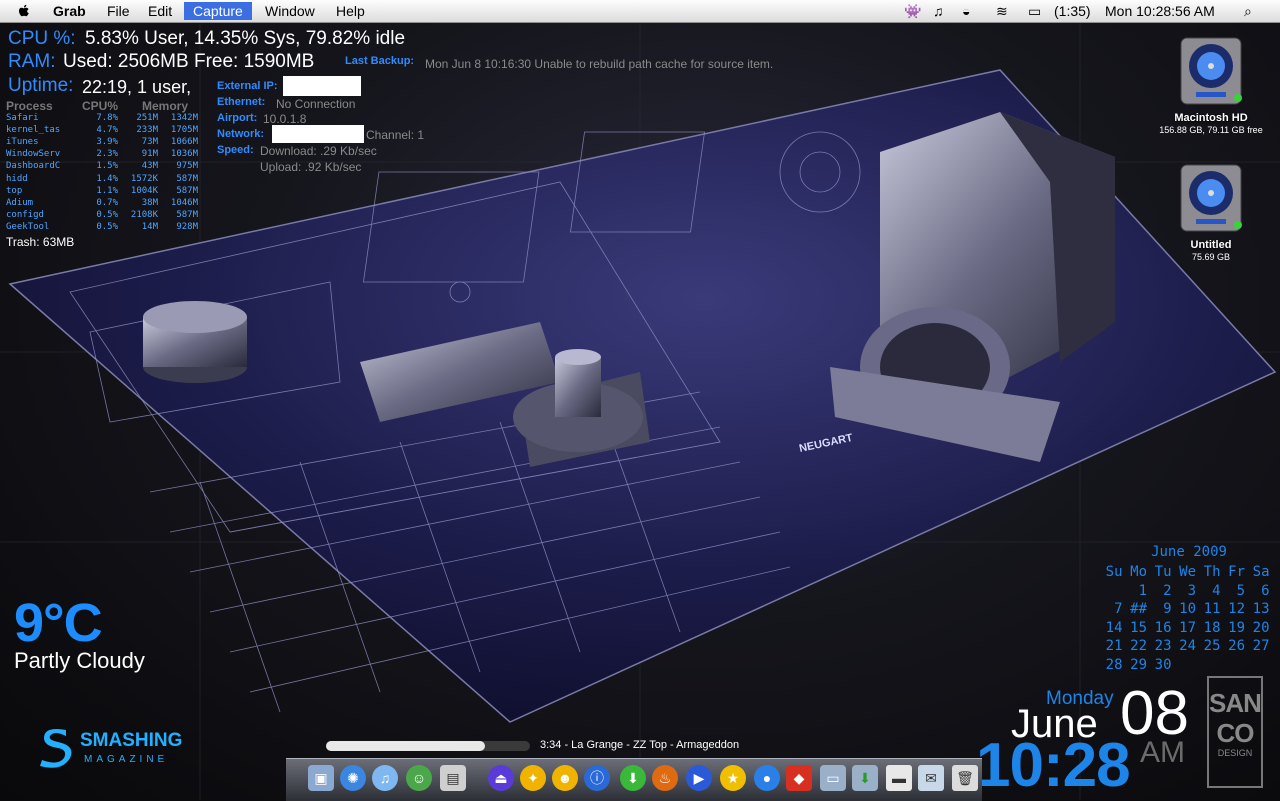 The height and width of the screenshot is (801, 1280). I want to click on play-icon: ▶, so click(699, 778).